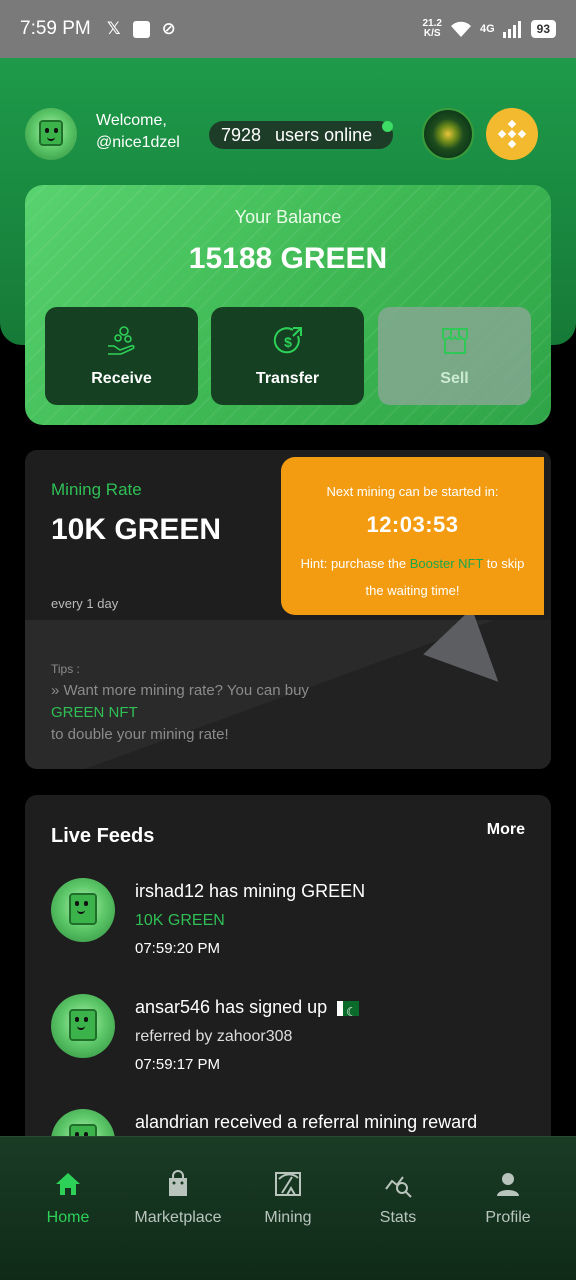 The height and width of the screenshot is (1280, 576). Describe the element at coordinates (508, 1208) in the screenshot. I see `nav-profile: Profile` at that location.